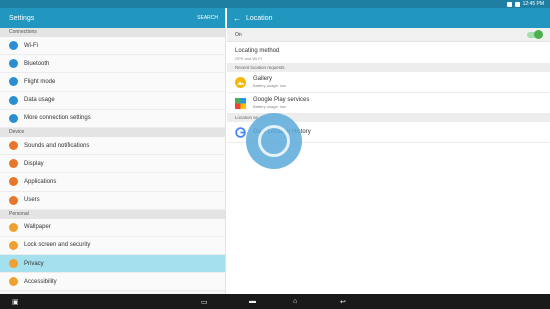 The height and width of the screenshot is (309, 550). What do you see at coordinates (343, 302) in the screenshot?
I see `back-icon: ↩` at bounding box center [343, 302].